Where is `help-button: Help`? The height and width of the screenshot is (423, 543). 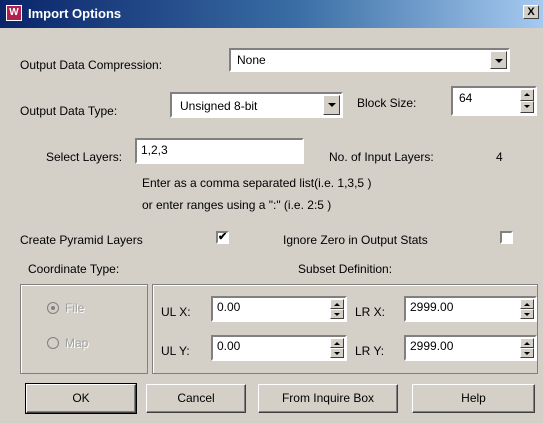 help-button: Help is located at coordinates (473, 398).